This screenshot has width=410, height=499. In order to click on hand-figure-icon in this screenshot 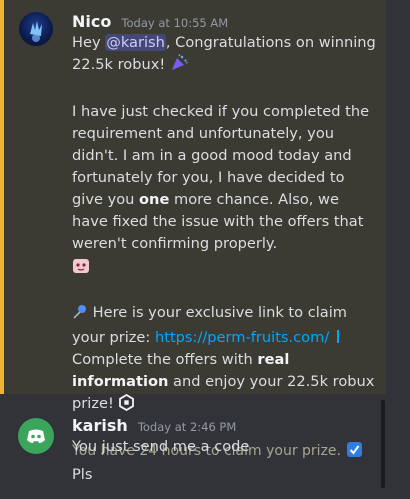, I will do `click(36, 31)`.